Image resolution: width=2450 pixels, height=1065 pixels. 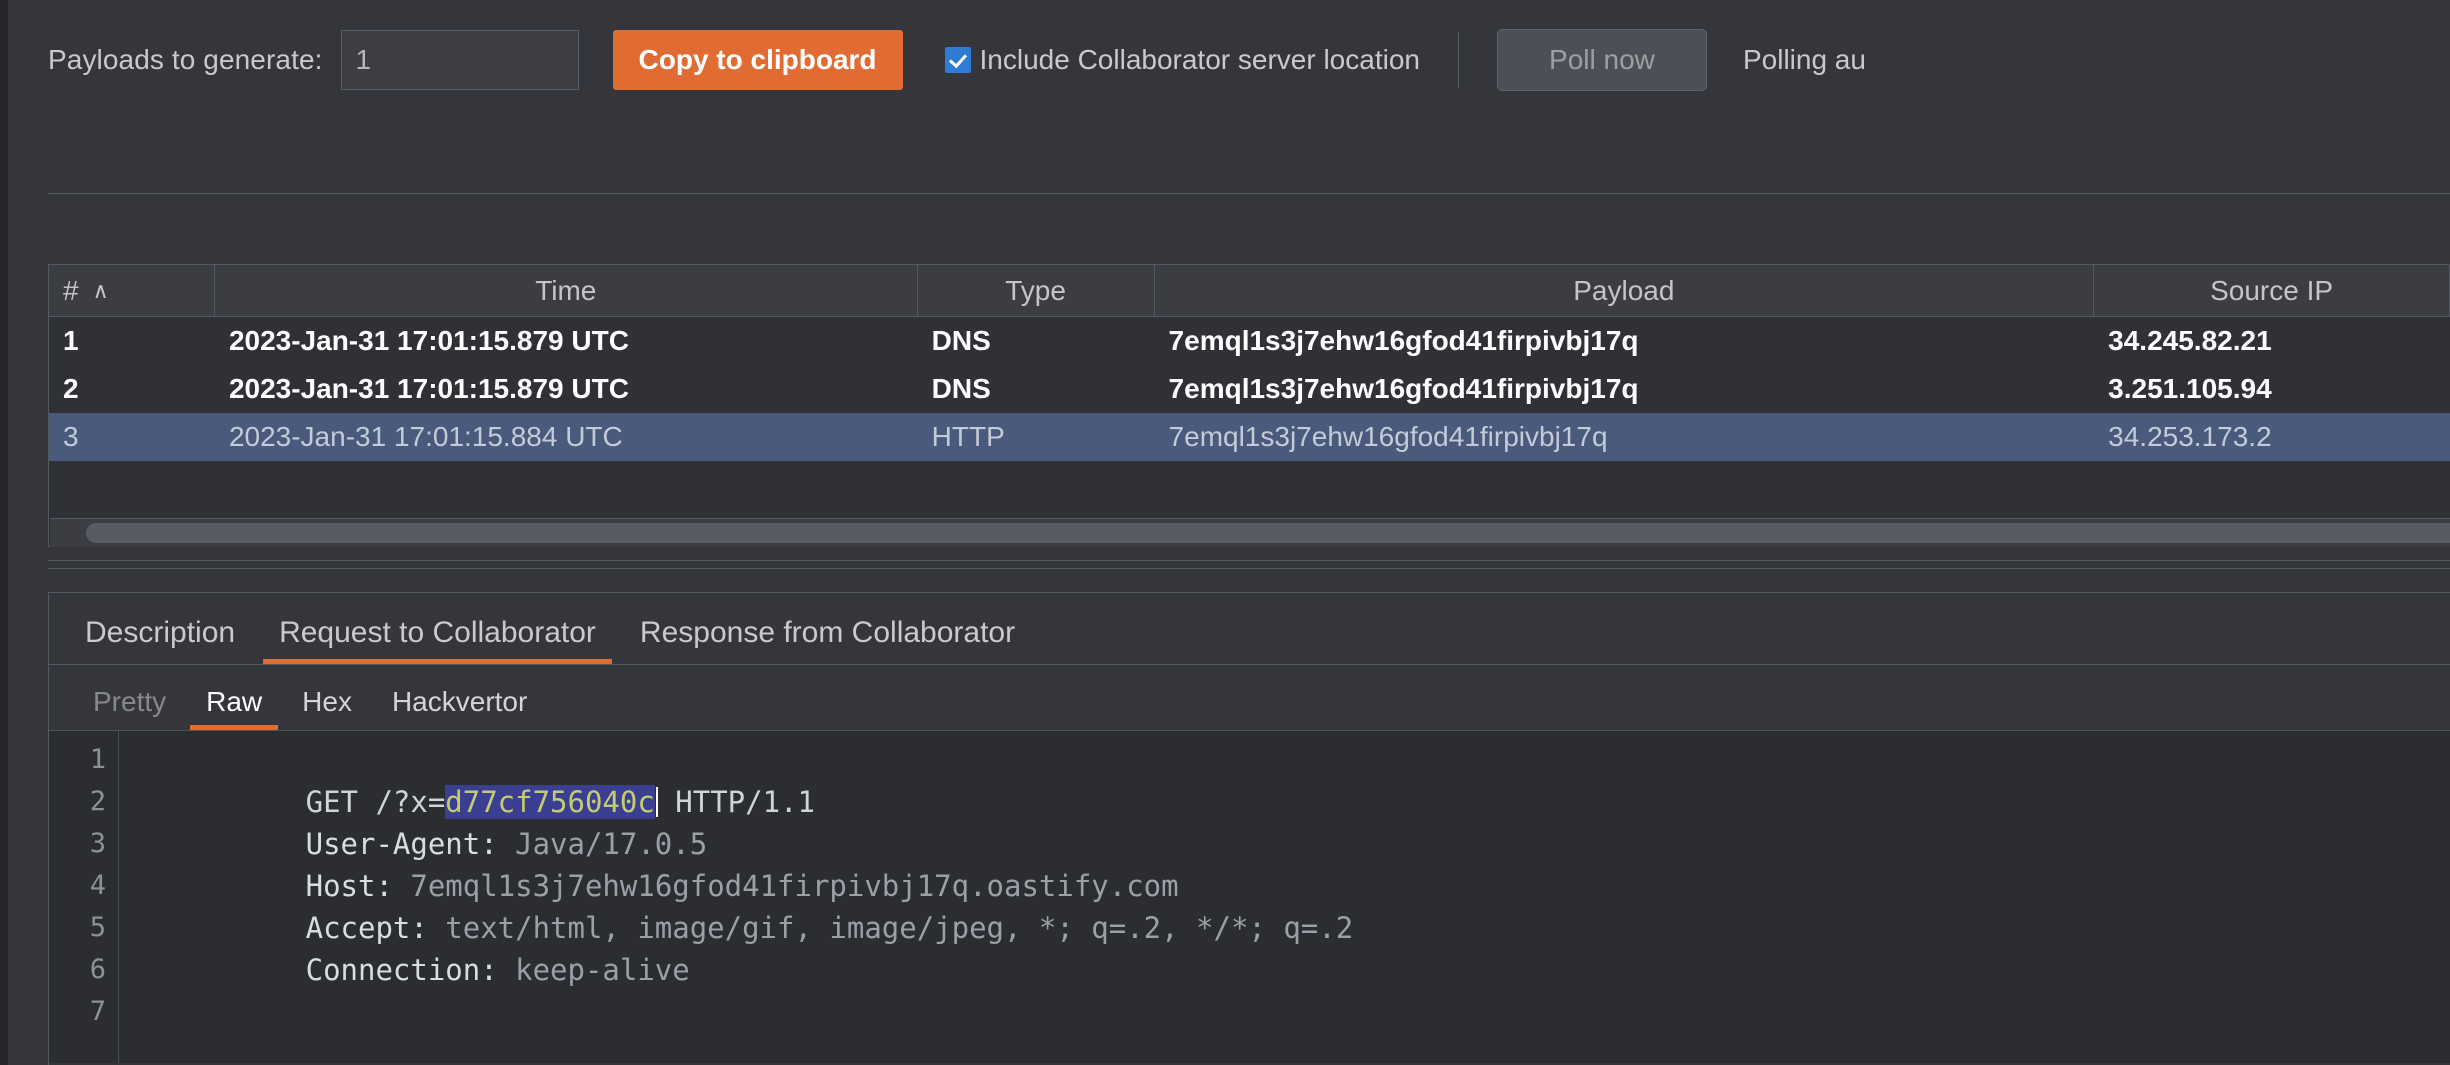 I want to click on header-name: Host:, so click(x=349, y=886).